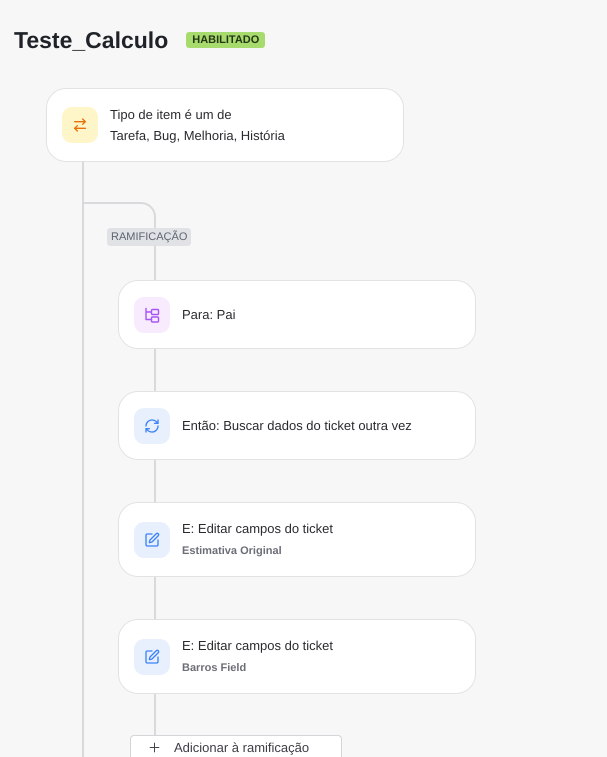 This screenshot has height=757, width=607. I want to click on action-detail: Barros Field, so click(215, 668).